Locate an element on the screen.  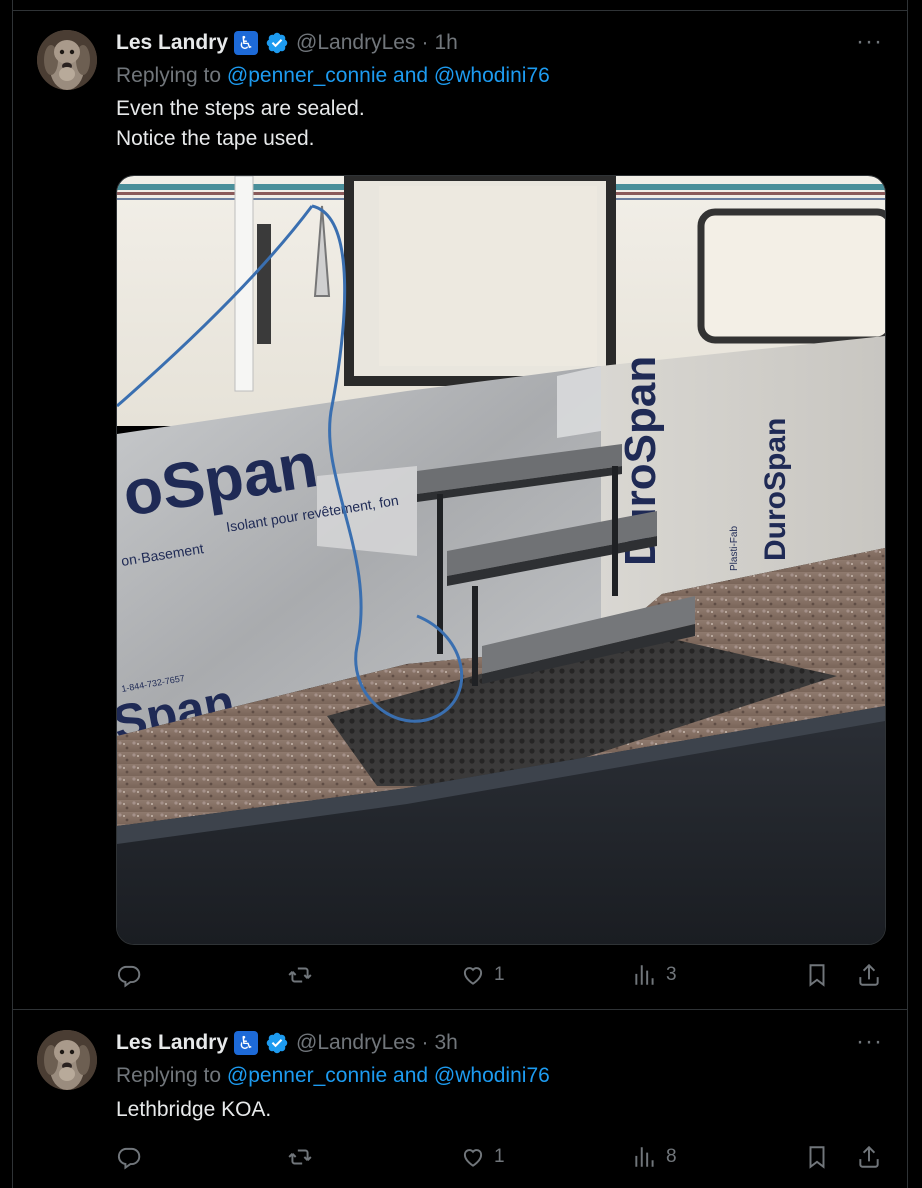
tweet-actions: 1 8 is located at coordinates (502, 1159).